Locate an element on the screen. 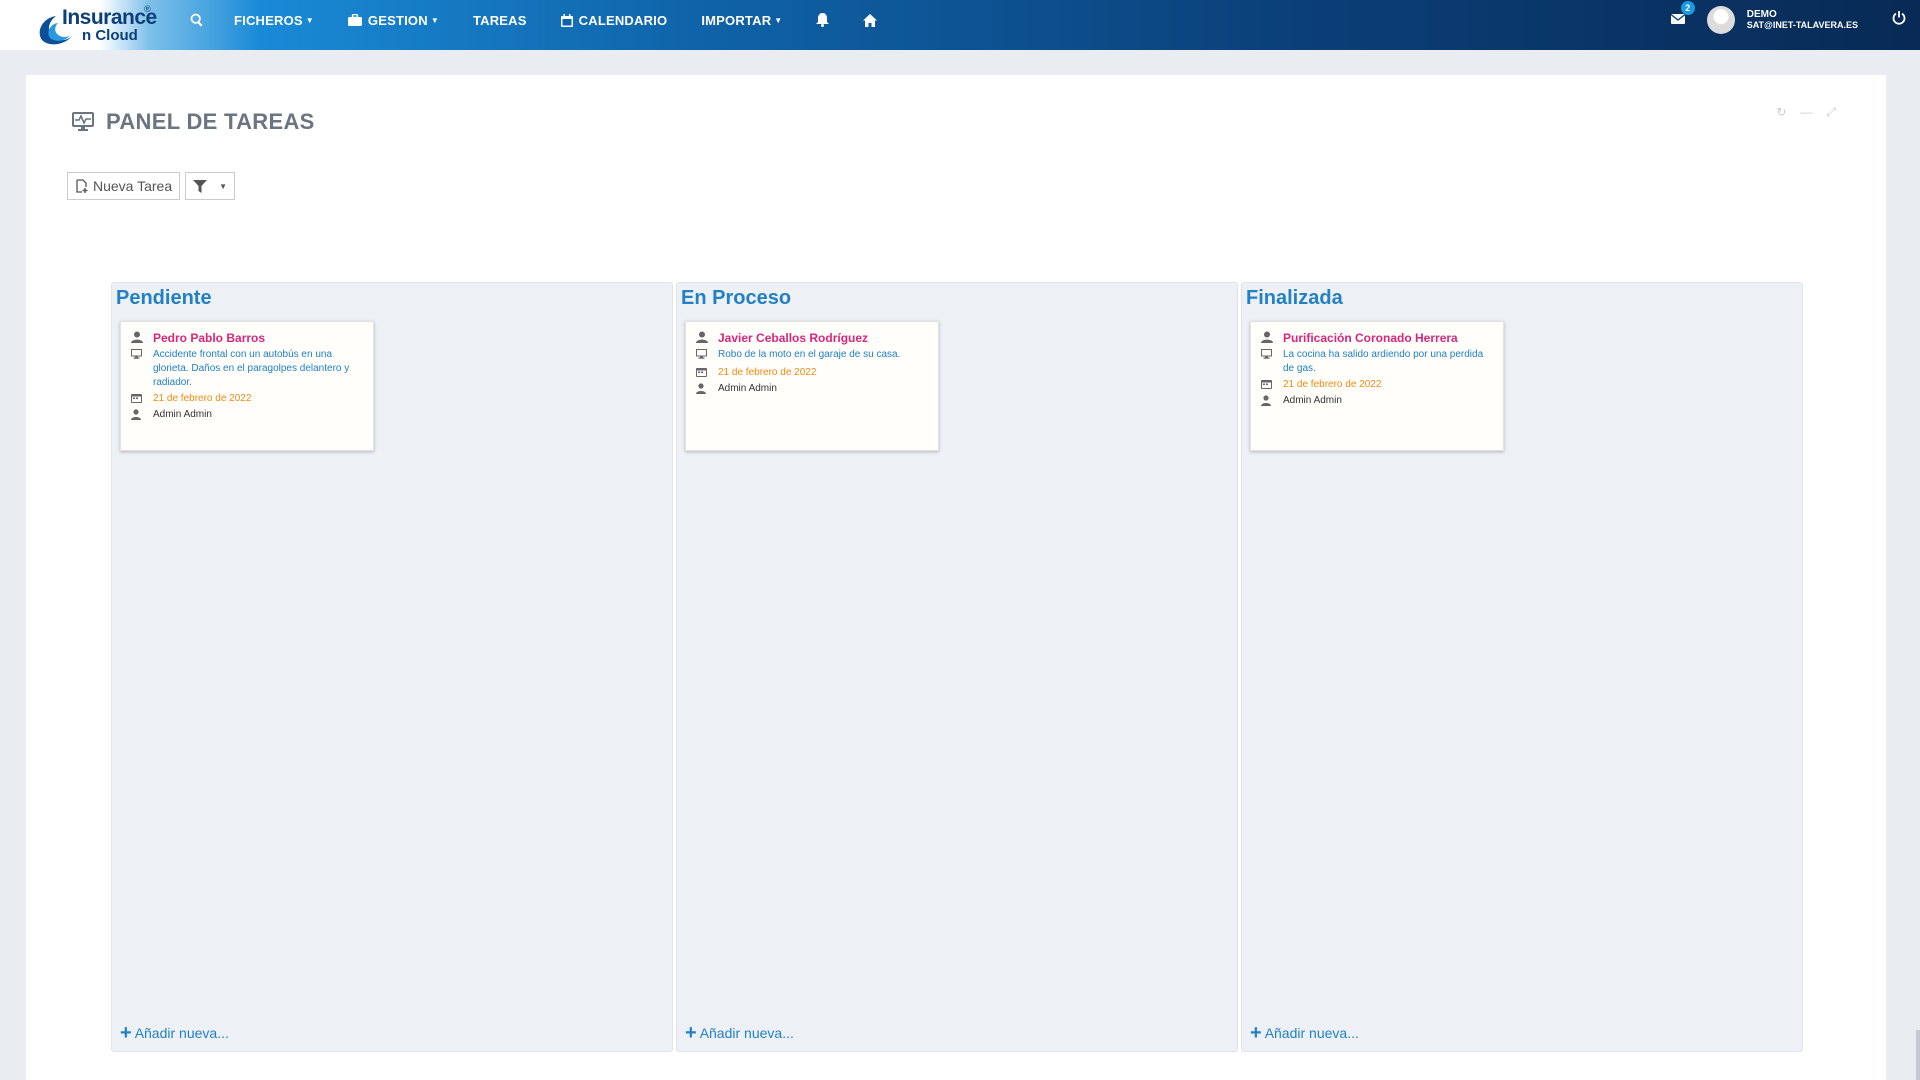  nav-tareas: TAREAS is located at coordinates (500, 20).